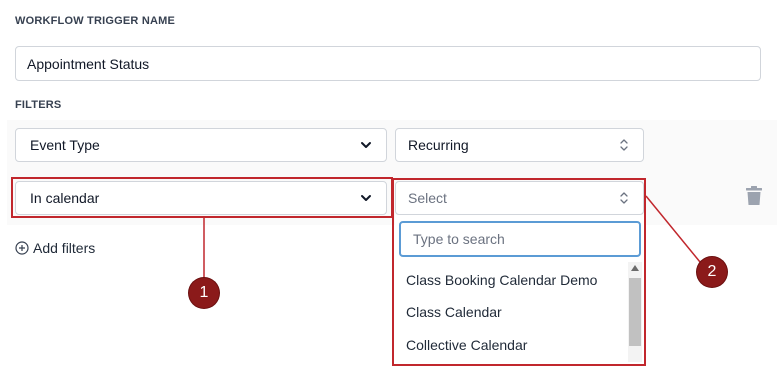 The image size is (783, 368). What do you see at coordinates (452, 237) in the screenshot?
I see `annotation-lines` at bounding box center [452, 237].